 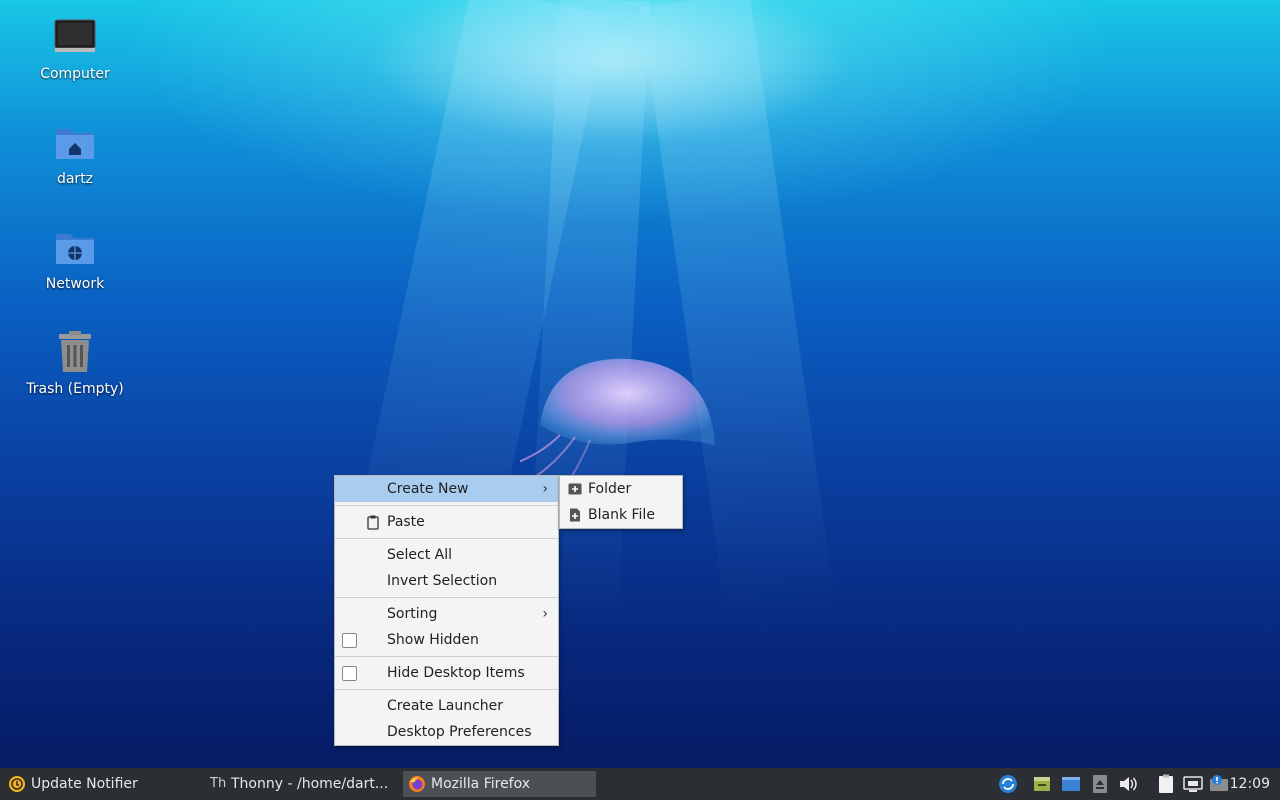 I want to click on files-icon, so click(x=1042, y=784).